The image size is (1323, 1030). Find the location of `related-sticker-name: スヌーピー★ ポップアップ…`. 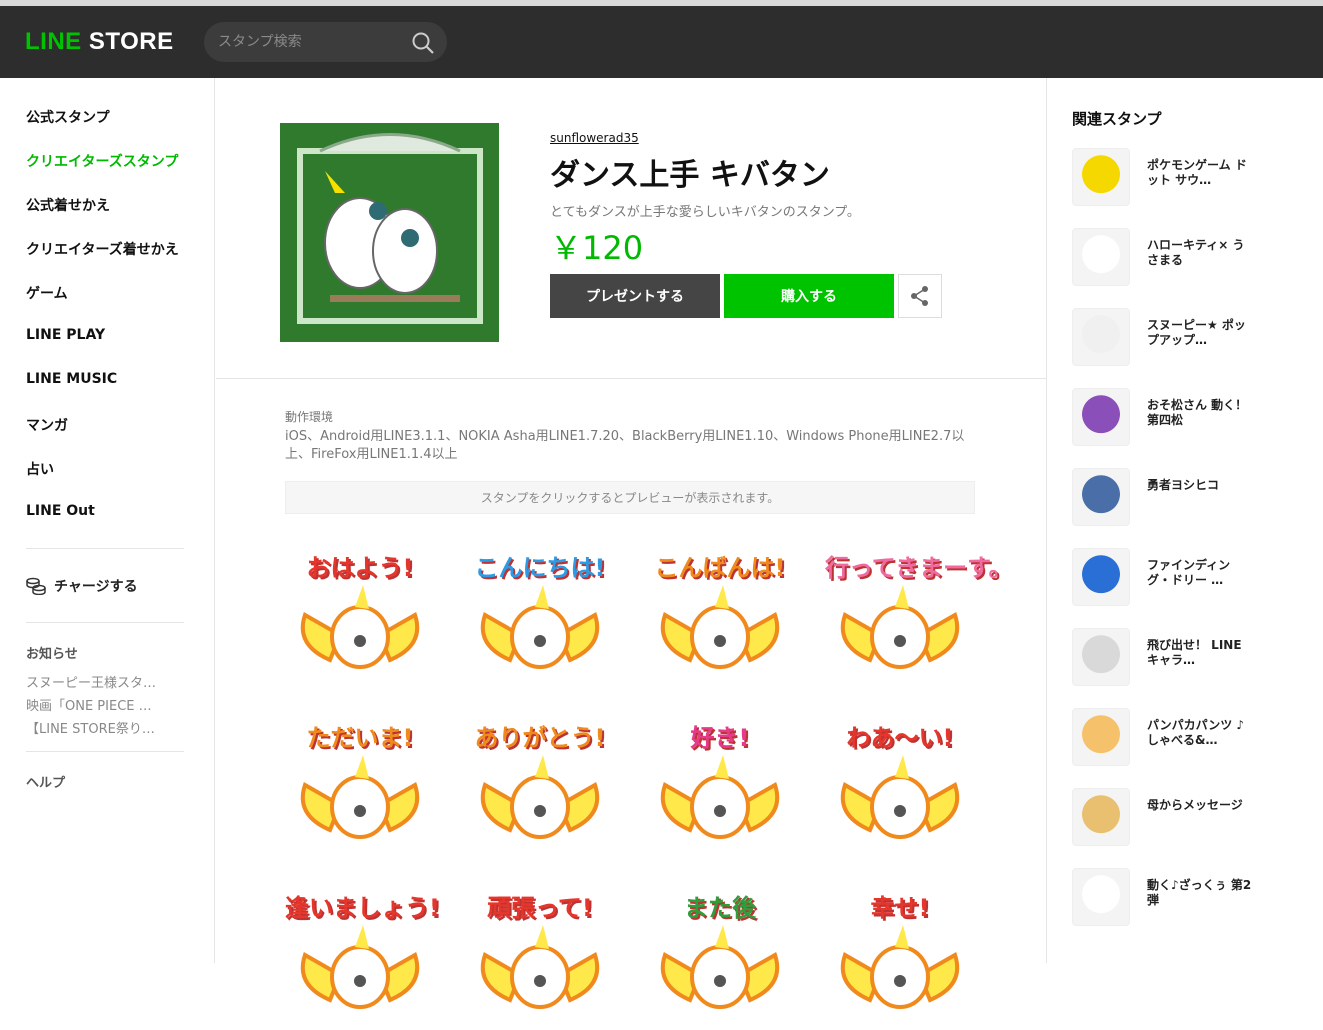

related-sticker-name: スヌーピー★ ポップアップ… is located at coordinates (1196, 332).